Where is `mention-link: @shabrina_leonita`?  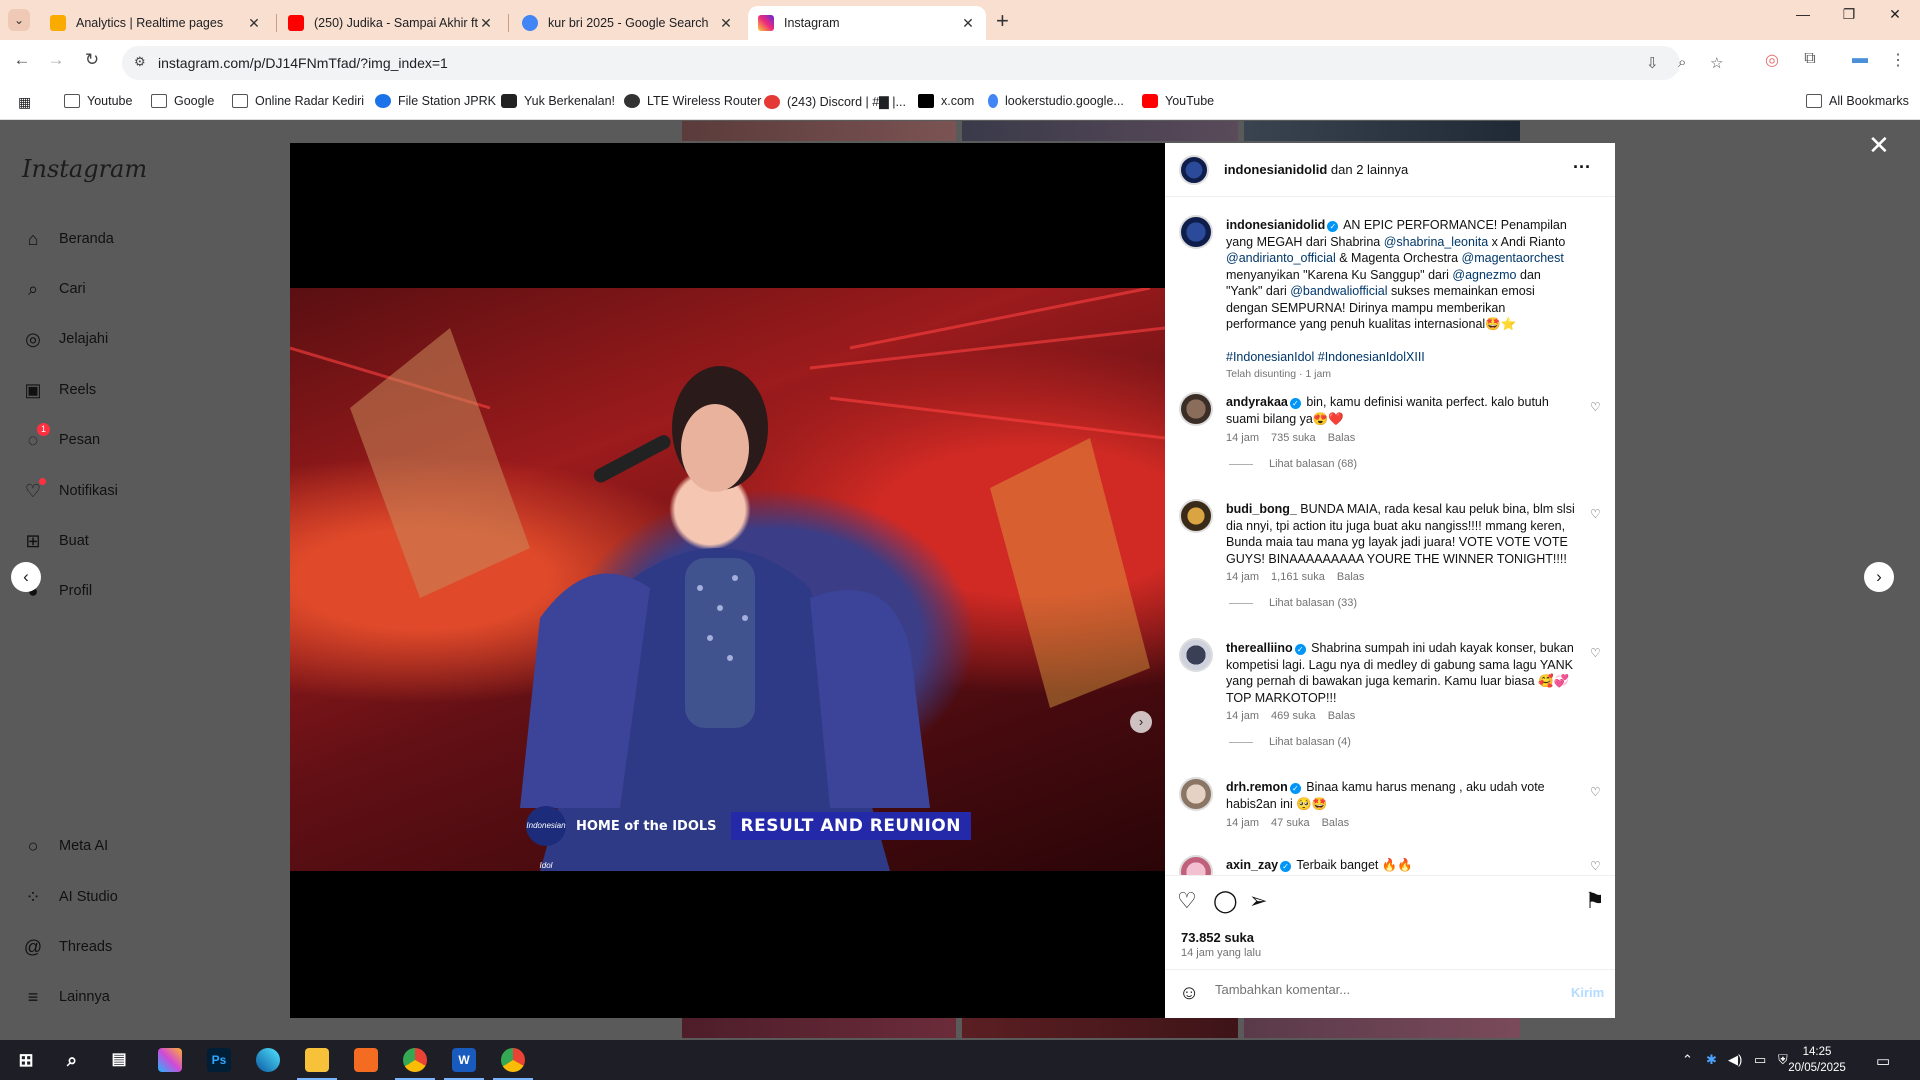 mention-link: @shabrina_leonita is located at coordinates (1436, 242).